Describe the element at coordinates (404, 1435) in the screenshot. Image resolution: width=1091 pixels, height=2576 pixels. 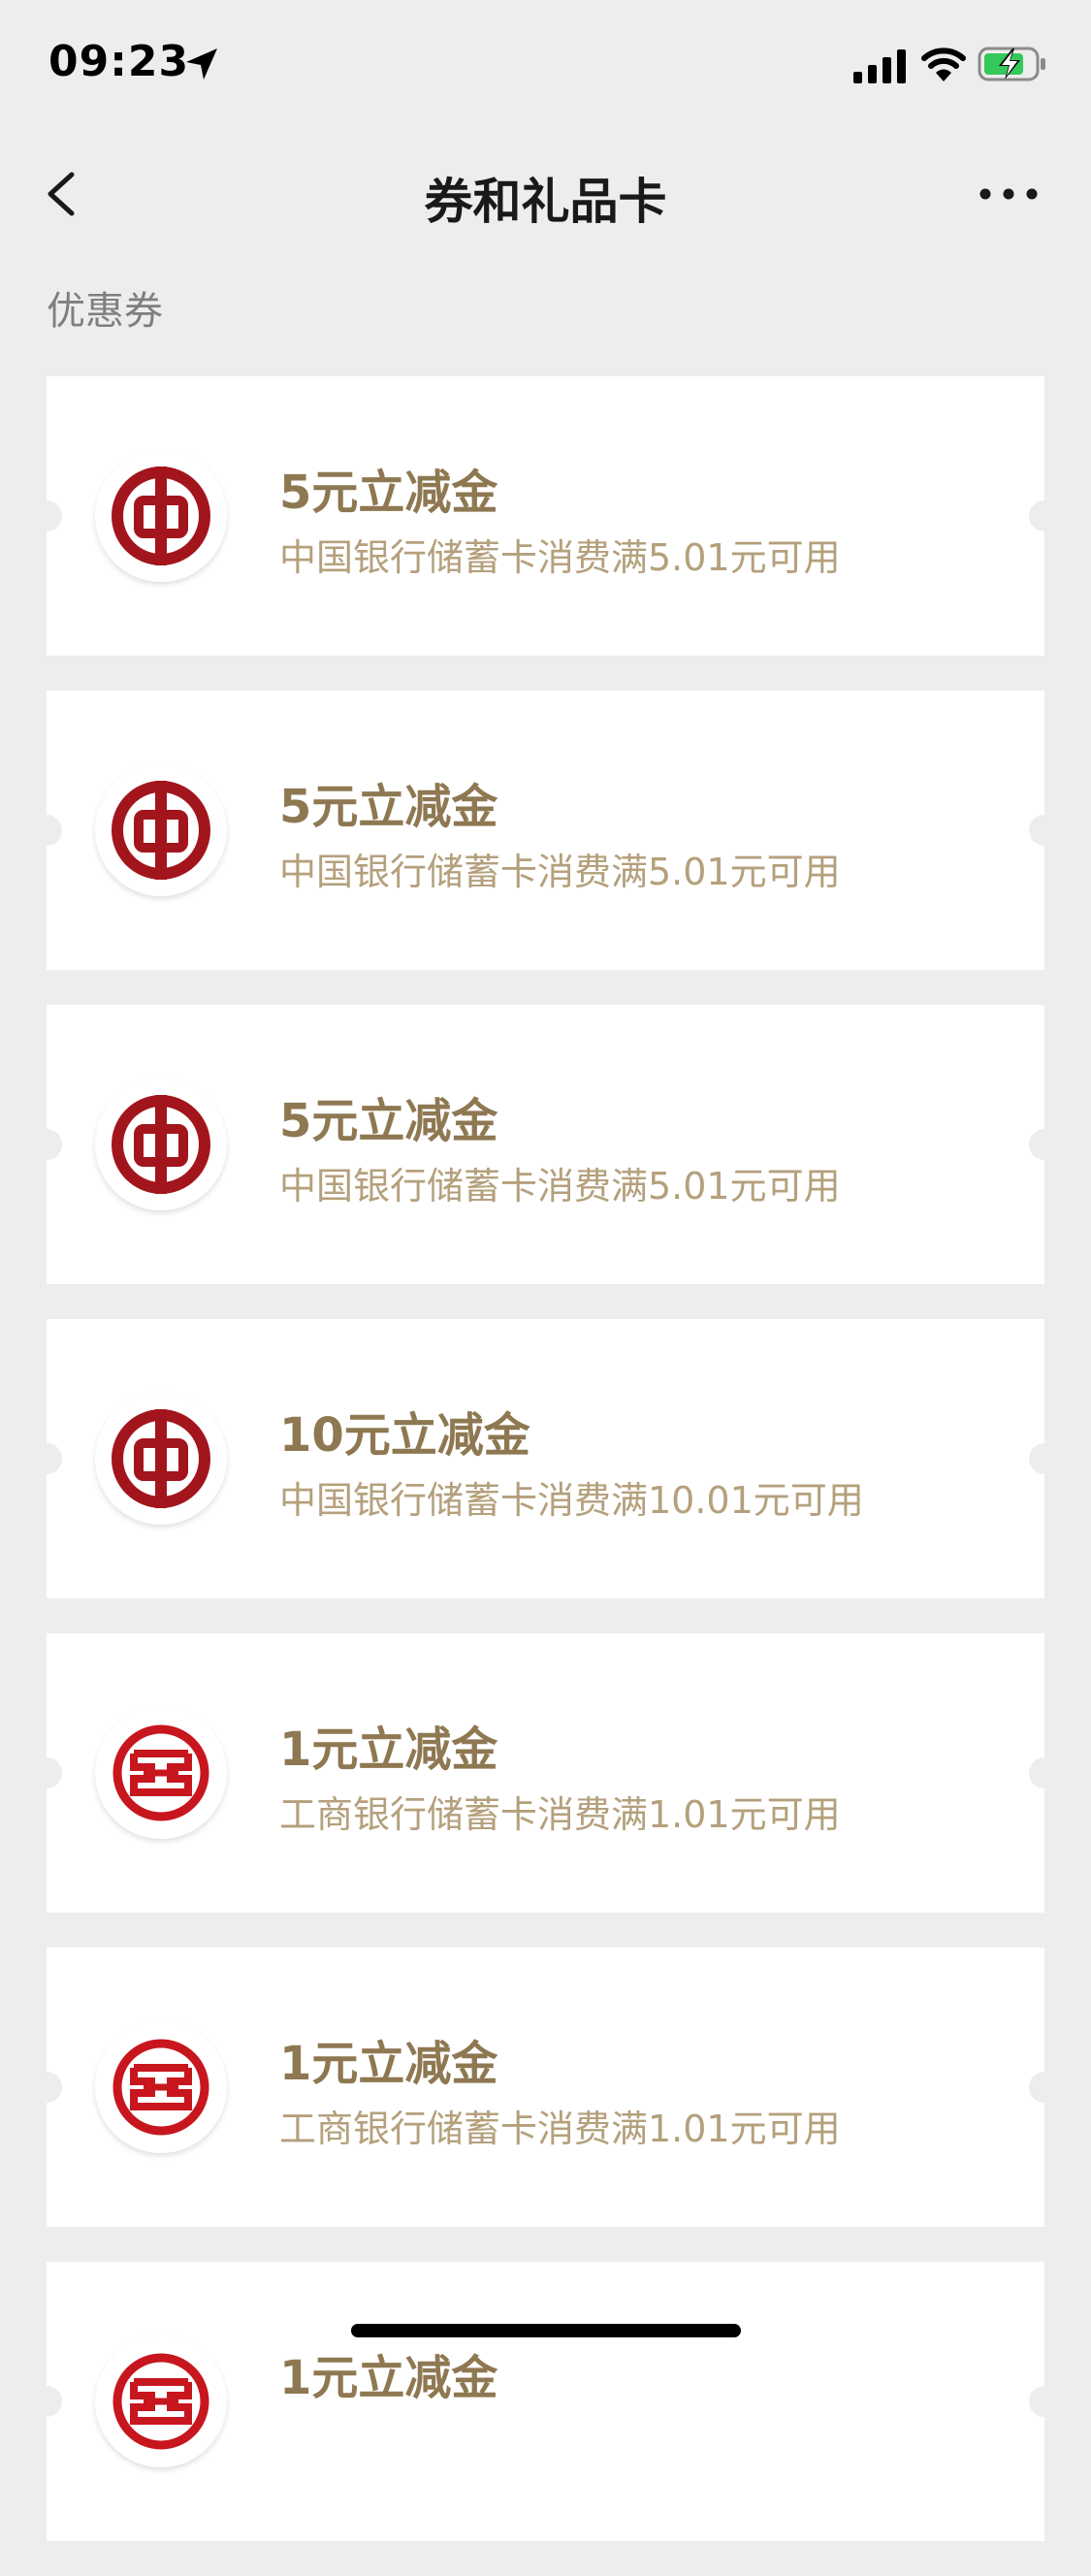
I see `coupon-title: 10元立减金` at that location.